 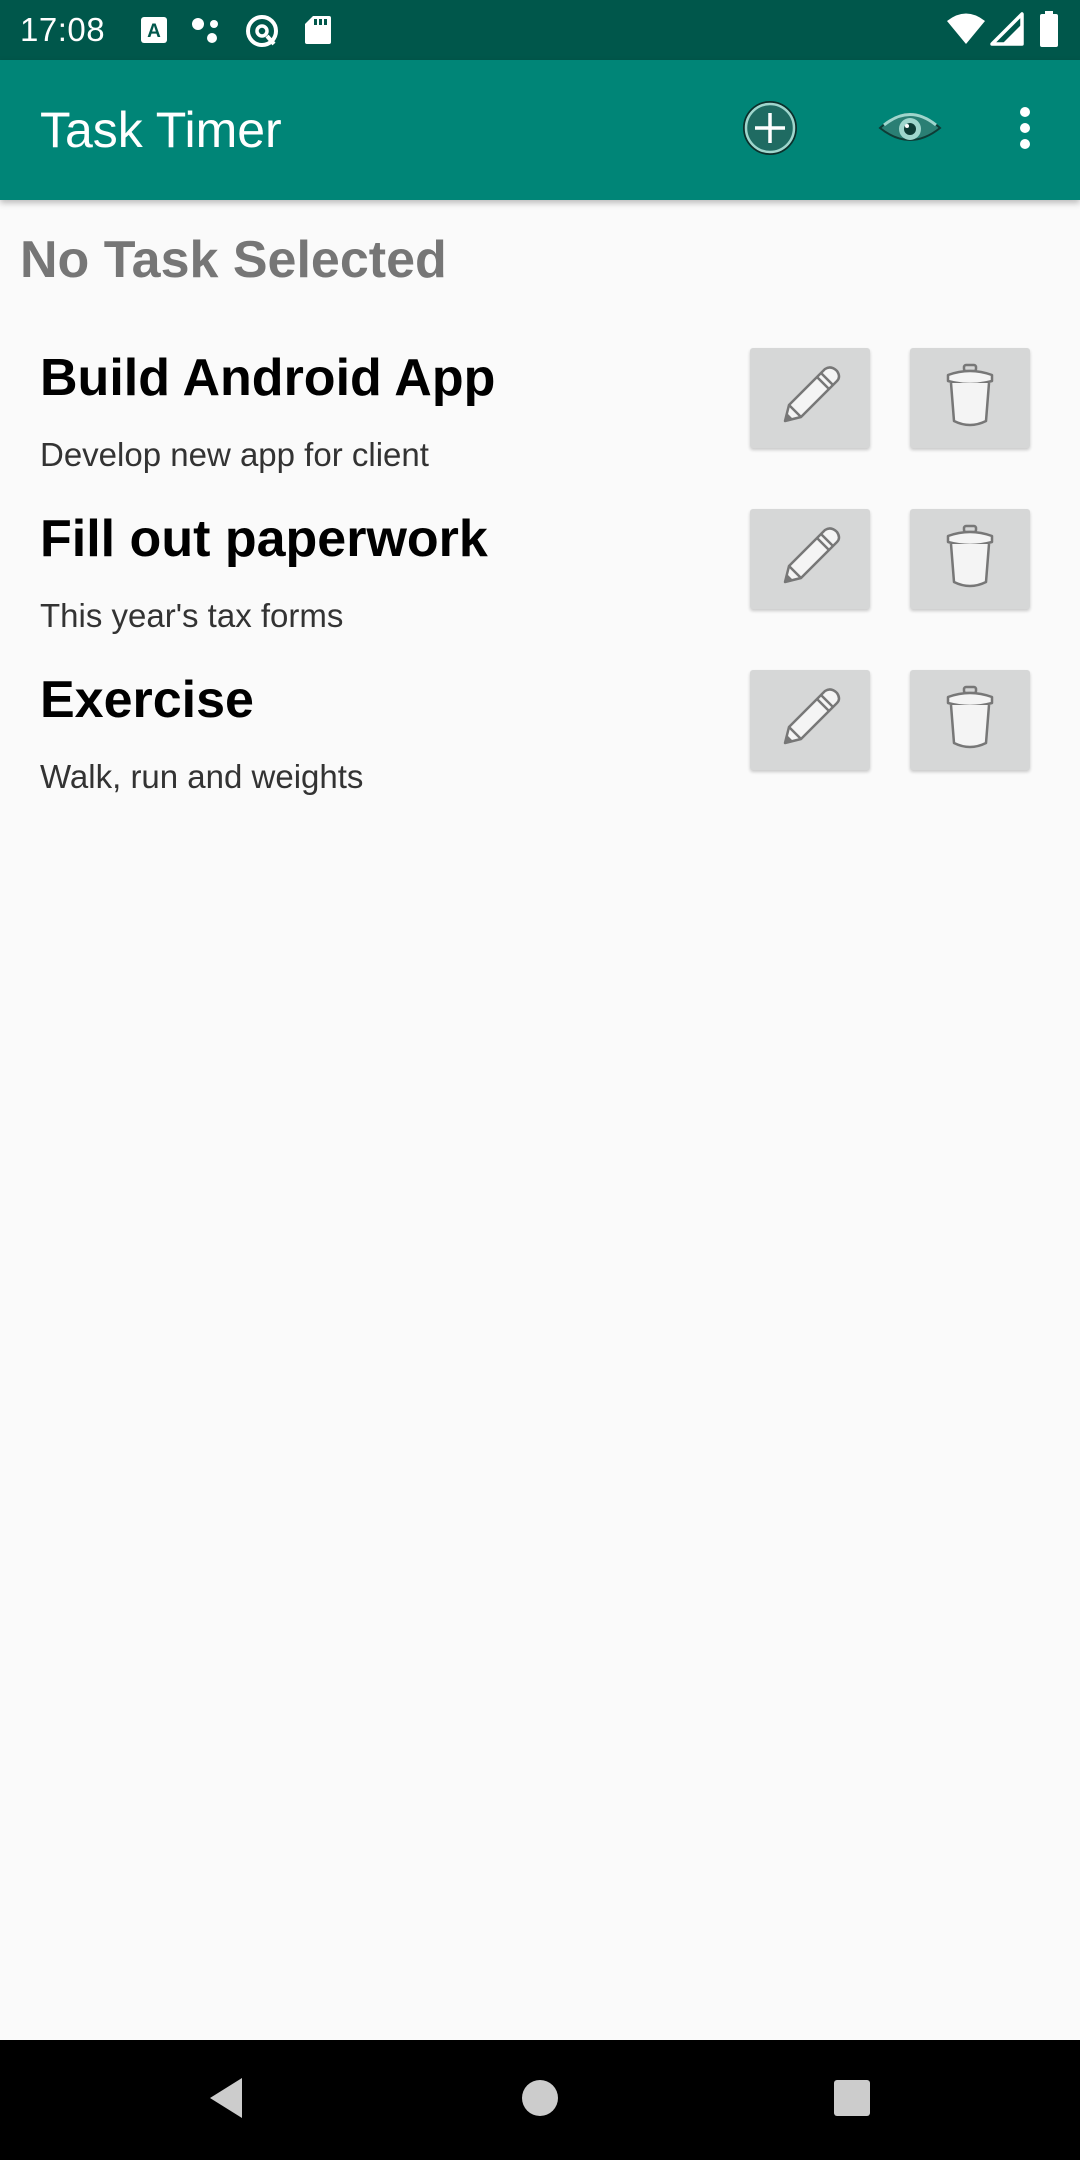 What do you see at coordinates (268, 378) in the screenshot?
I see `task-name: Build Android App` at bounding box center [268, 378].